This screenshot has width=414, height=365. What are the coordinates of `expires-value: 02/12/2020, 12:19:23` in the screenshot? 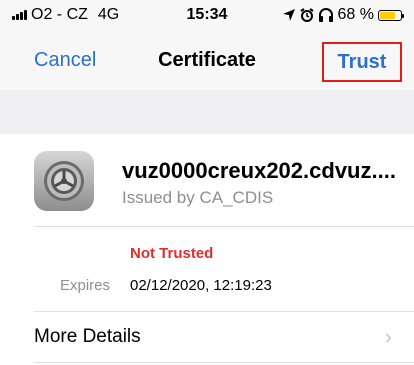 It's located at (201, 285).